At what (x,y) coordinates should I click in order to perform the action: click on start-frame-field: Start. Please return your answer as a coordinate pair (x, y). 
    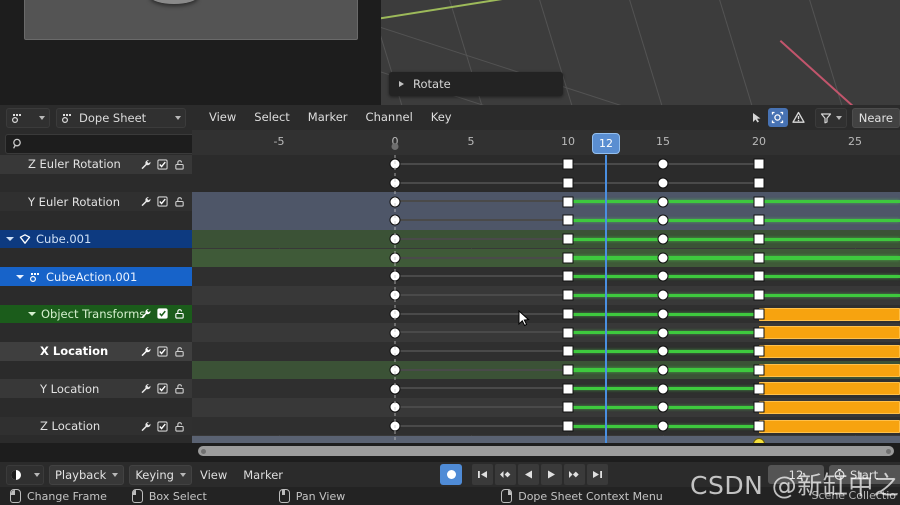
    Looking at the image, I should click on (864, 474).